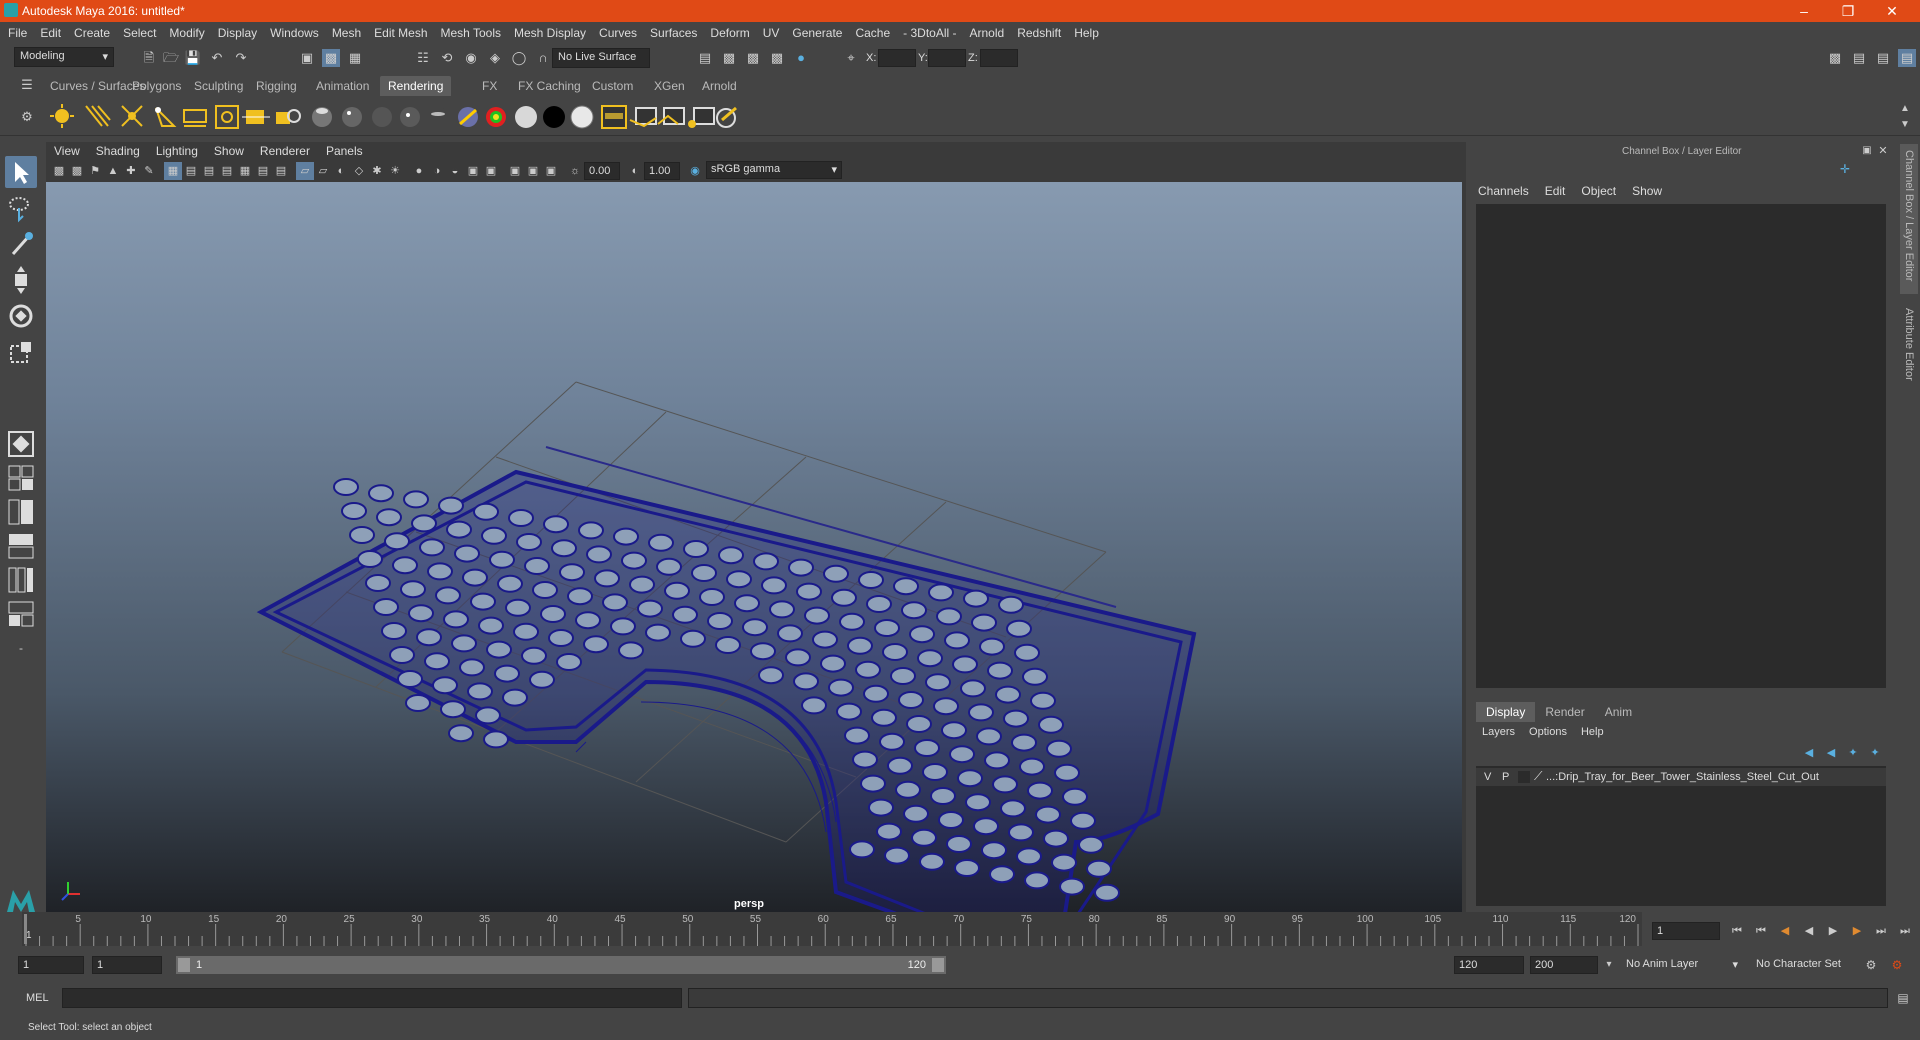 The image size is (1920, 1040). What do you see at coordinates (947, 58) in the screenshot?
I see `y-field` at bounding box center [947, 58].